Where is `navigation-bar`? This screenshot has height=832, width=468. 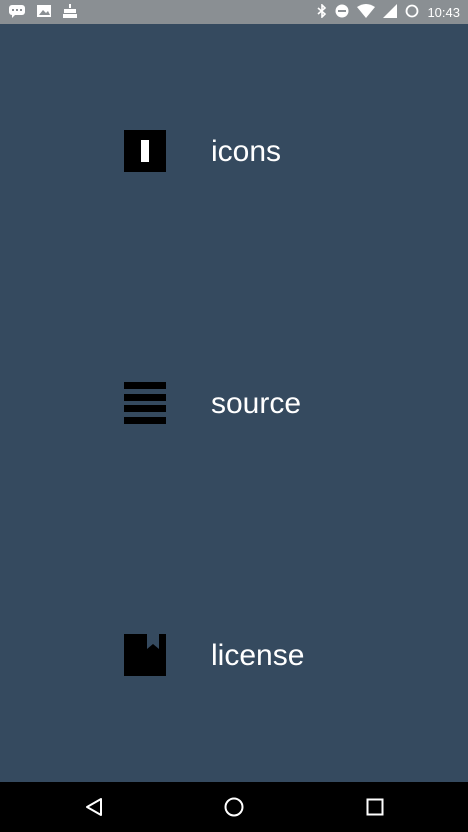 navigation-bar is located at coordinates (234, 807).